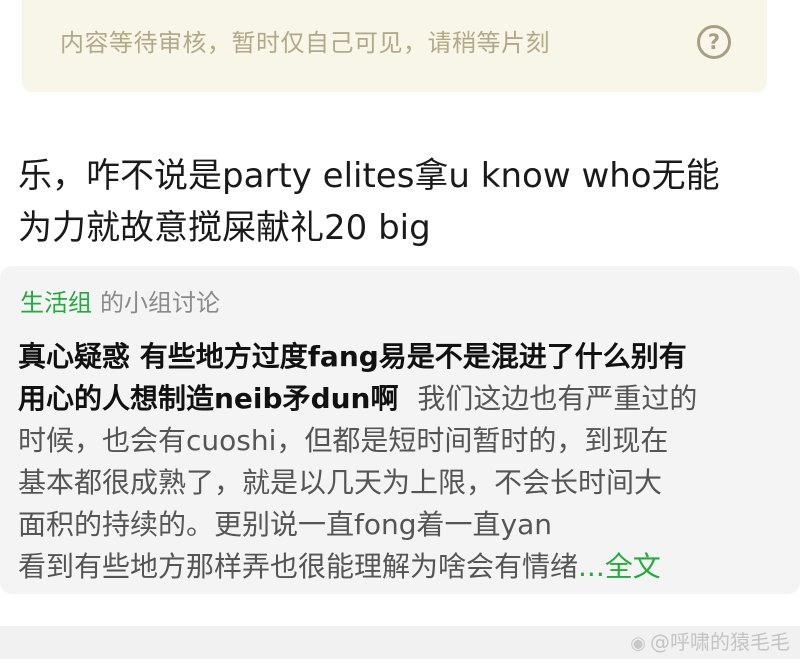 The height and width of the screenshot is (659, 800). Describe the element at coordinates (369, 176) in the screenshot. I see `post-content-line: 乐，咋不说是party elites拿u know who无能` at that location.